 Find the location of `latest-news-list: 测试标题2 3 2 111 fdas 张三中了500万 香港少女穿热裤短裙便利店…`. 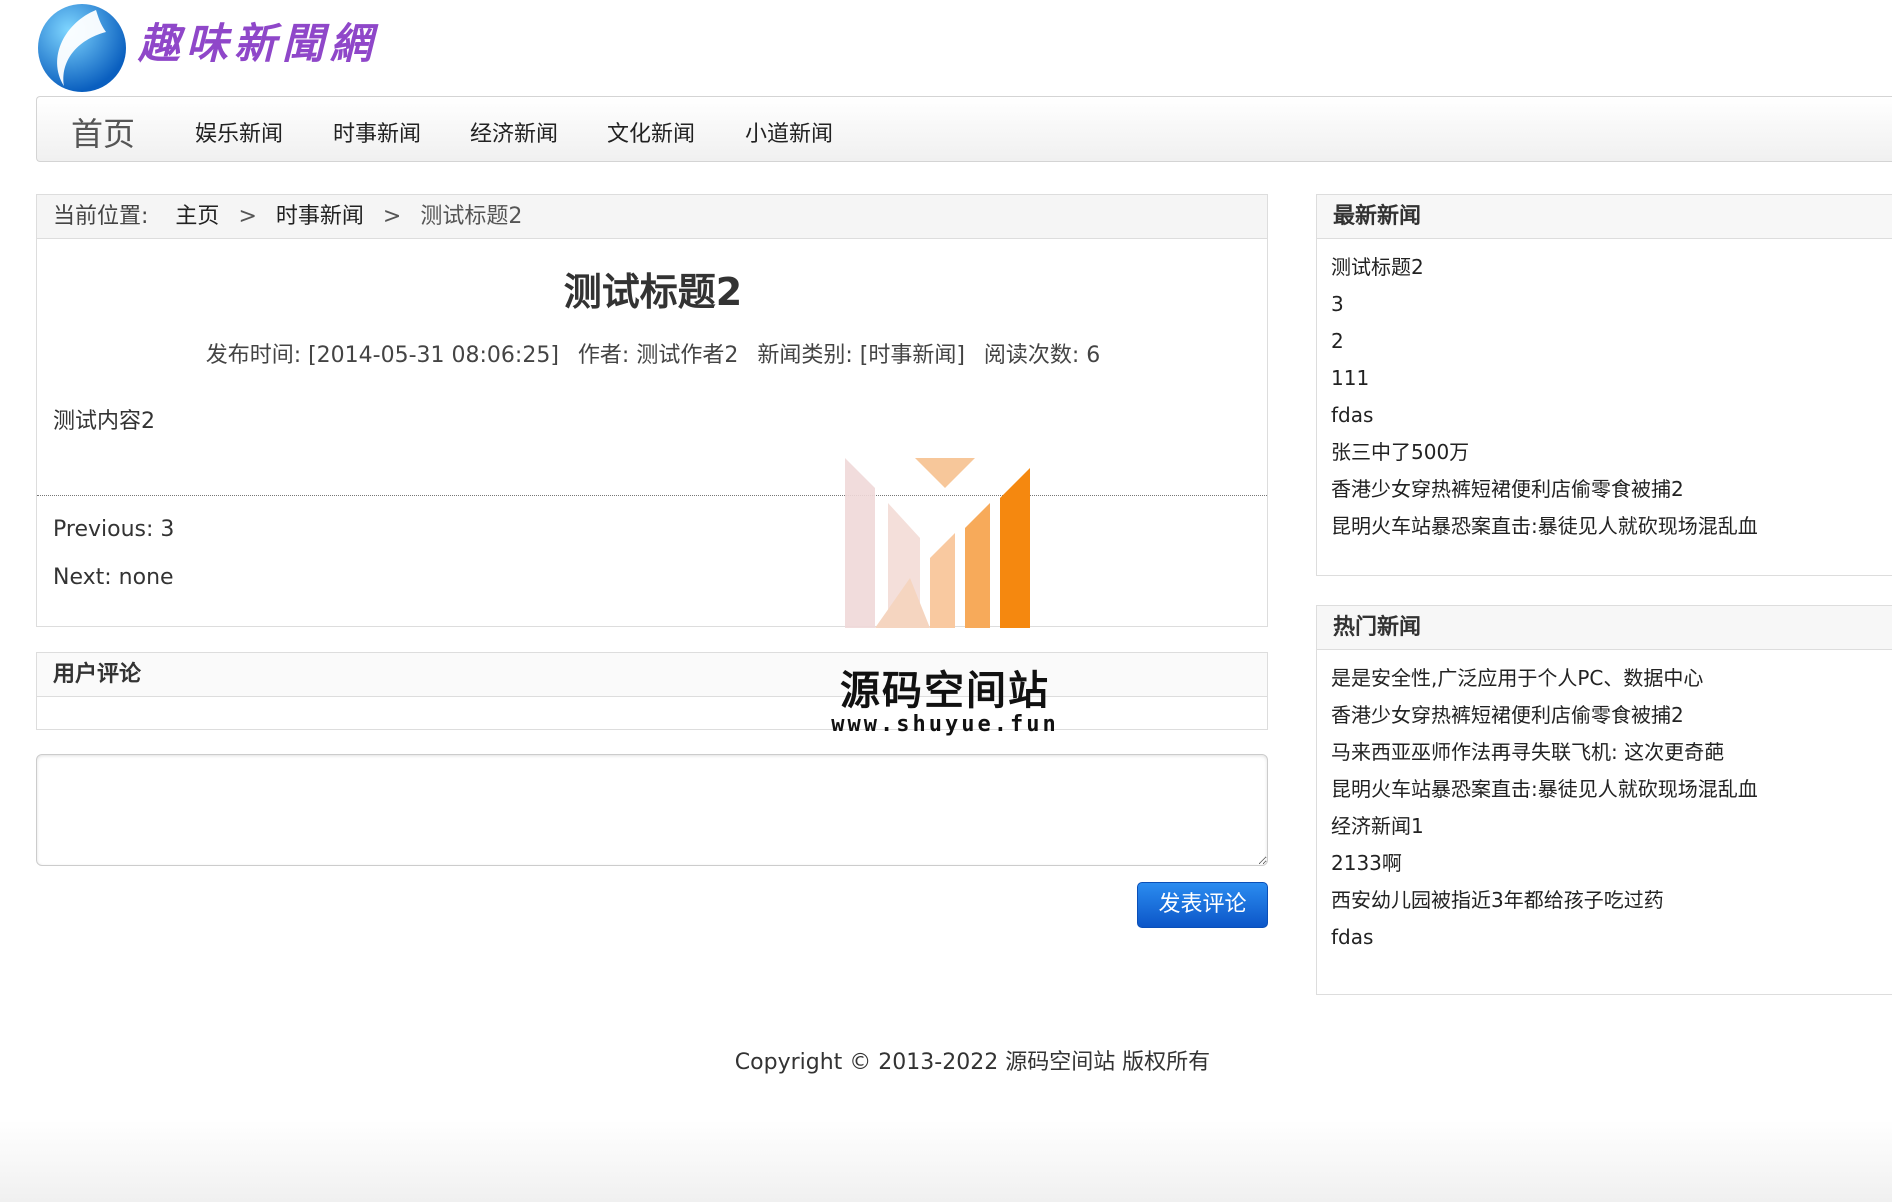

latest-news-list: 测试标题2 3 2 111 fdas 张三中了500万 香港少女穿热裤短裙便利店… is located at coordinates (1604, 392).